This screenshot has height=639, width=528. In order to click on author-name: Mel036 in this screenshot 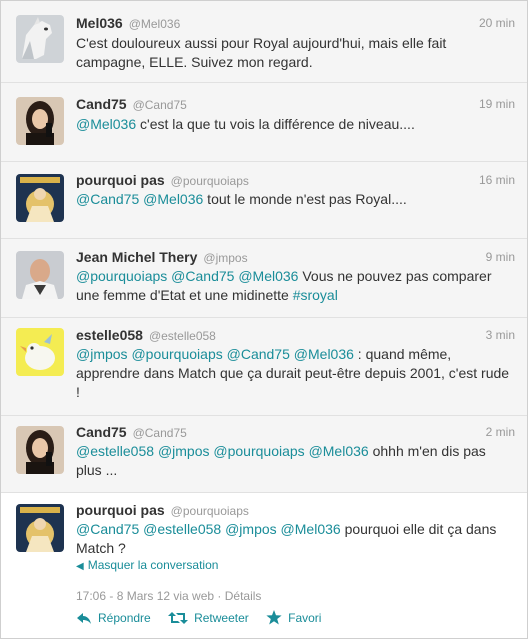, I will do `click(99, 23)`.